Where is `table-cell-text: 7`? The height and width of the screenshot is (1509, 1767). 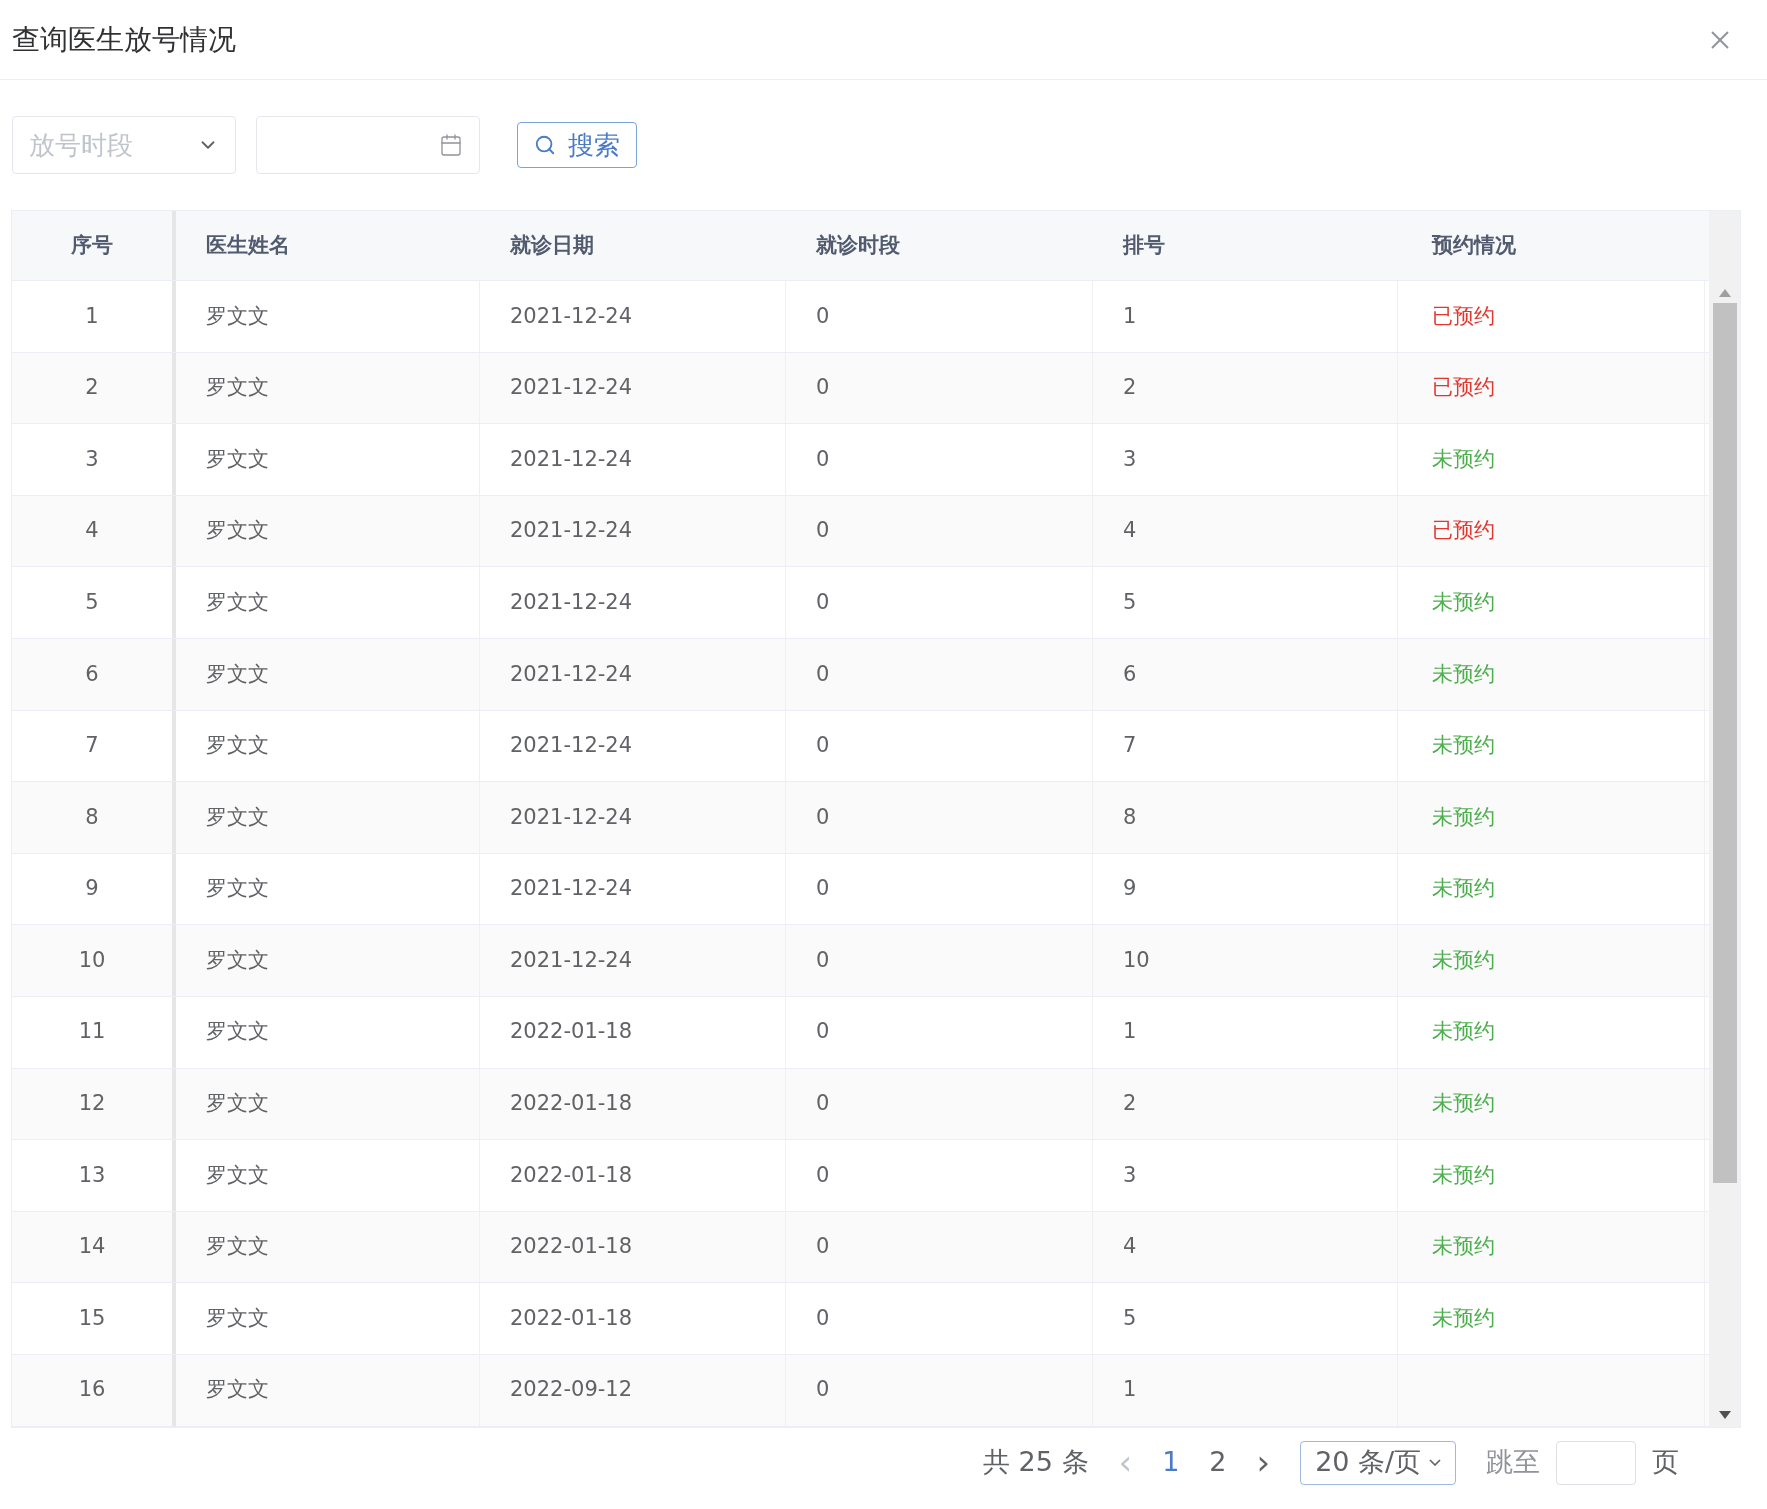
table-cell-text: 7 is located at coordinates (1130, 746).